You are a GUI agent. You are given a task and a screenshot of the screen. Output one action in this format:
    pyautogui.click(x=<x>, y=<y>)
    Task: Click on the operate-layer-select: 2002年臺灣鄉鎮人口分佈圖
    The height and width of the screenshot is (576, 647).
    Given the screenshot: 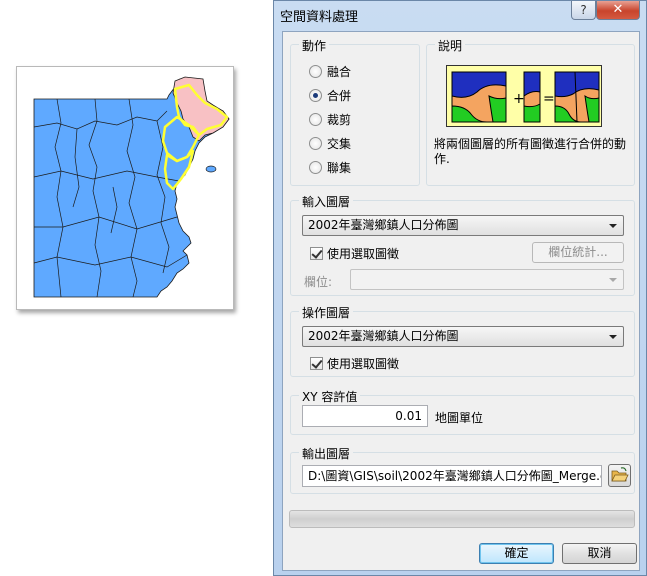 What is the action you would take?
    pyautogui.click(x=463, y=336)
    